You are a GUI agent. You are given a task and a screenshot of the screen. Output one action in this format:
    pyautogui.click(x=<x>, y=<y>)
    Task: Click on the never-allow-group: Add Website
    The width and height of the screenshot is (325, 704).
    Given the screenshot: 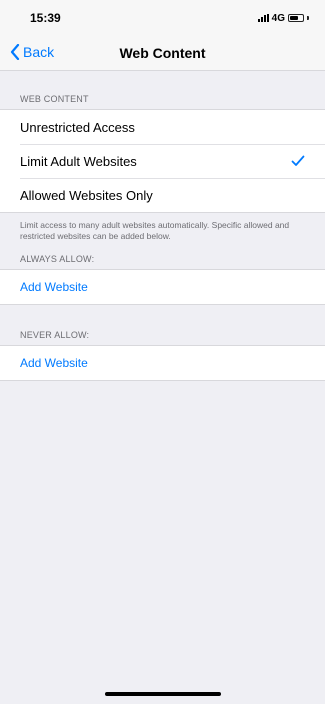 What is the action you would take?
    pyautogui.click(x=162, y=363)
    